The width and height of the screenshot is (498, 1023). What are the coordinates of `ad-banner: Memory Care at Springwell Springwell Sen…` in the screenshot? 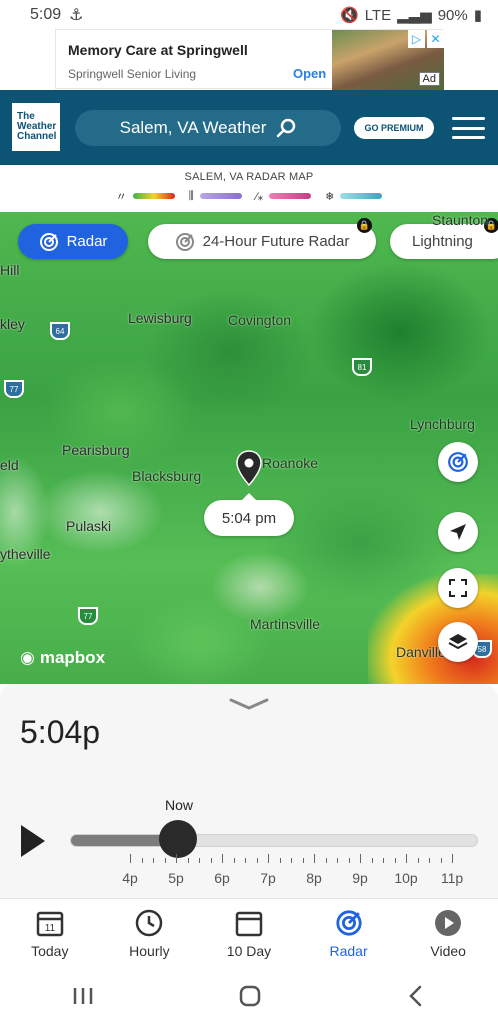 It's located at (249, 59).